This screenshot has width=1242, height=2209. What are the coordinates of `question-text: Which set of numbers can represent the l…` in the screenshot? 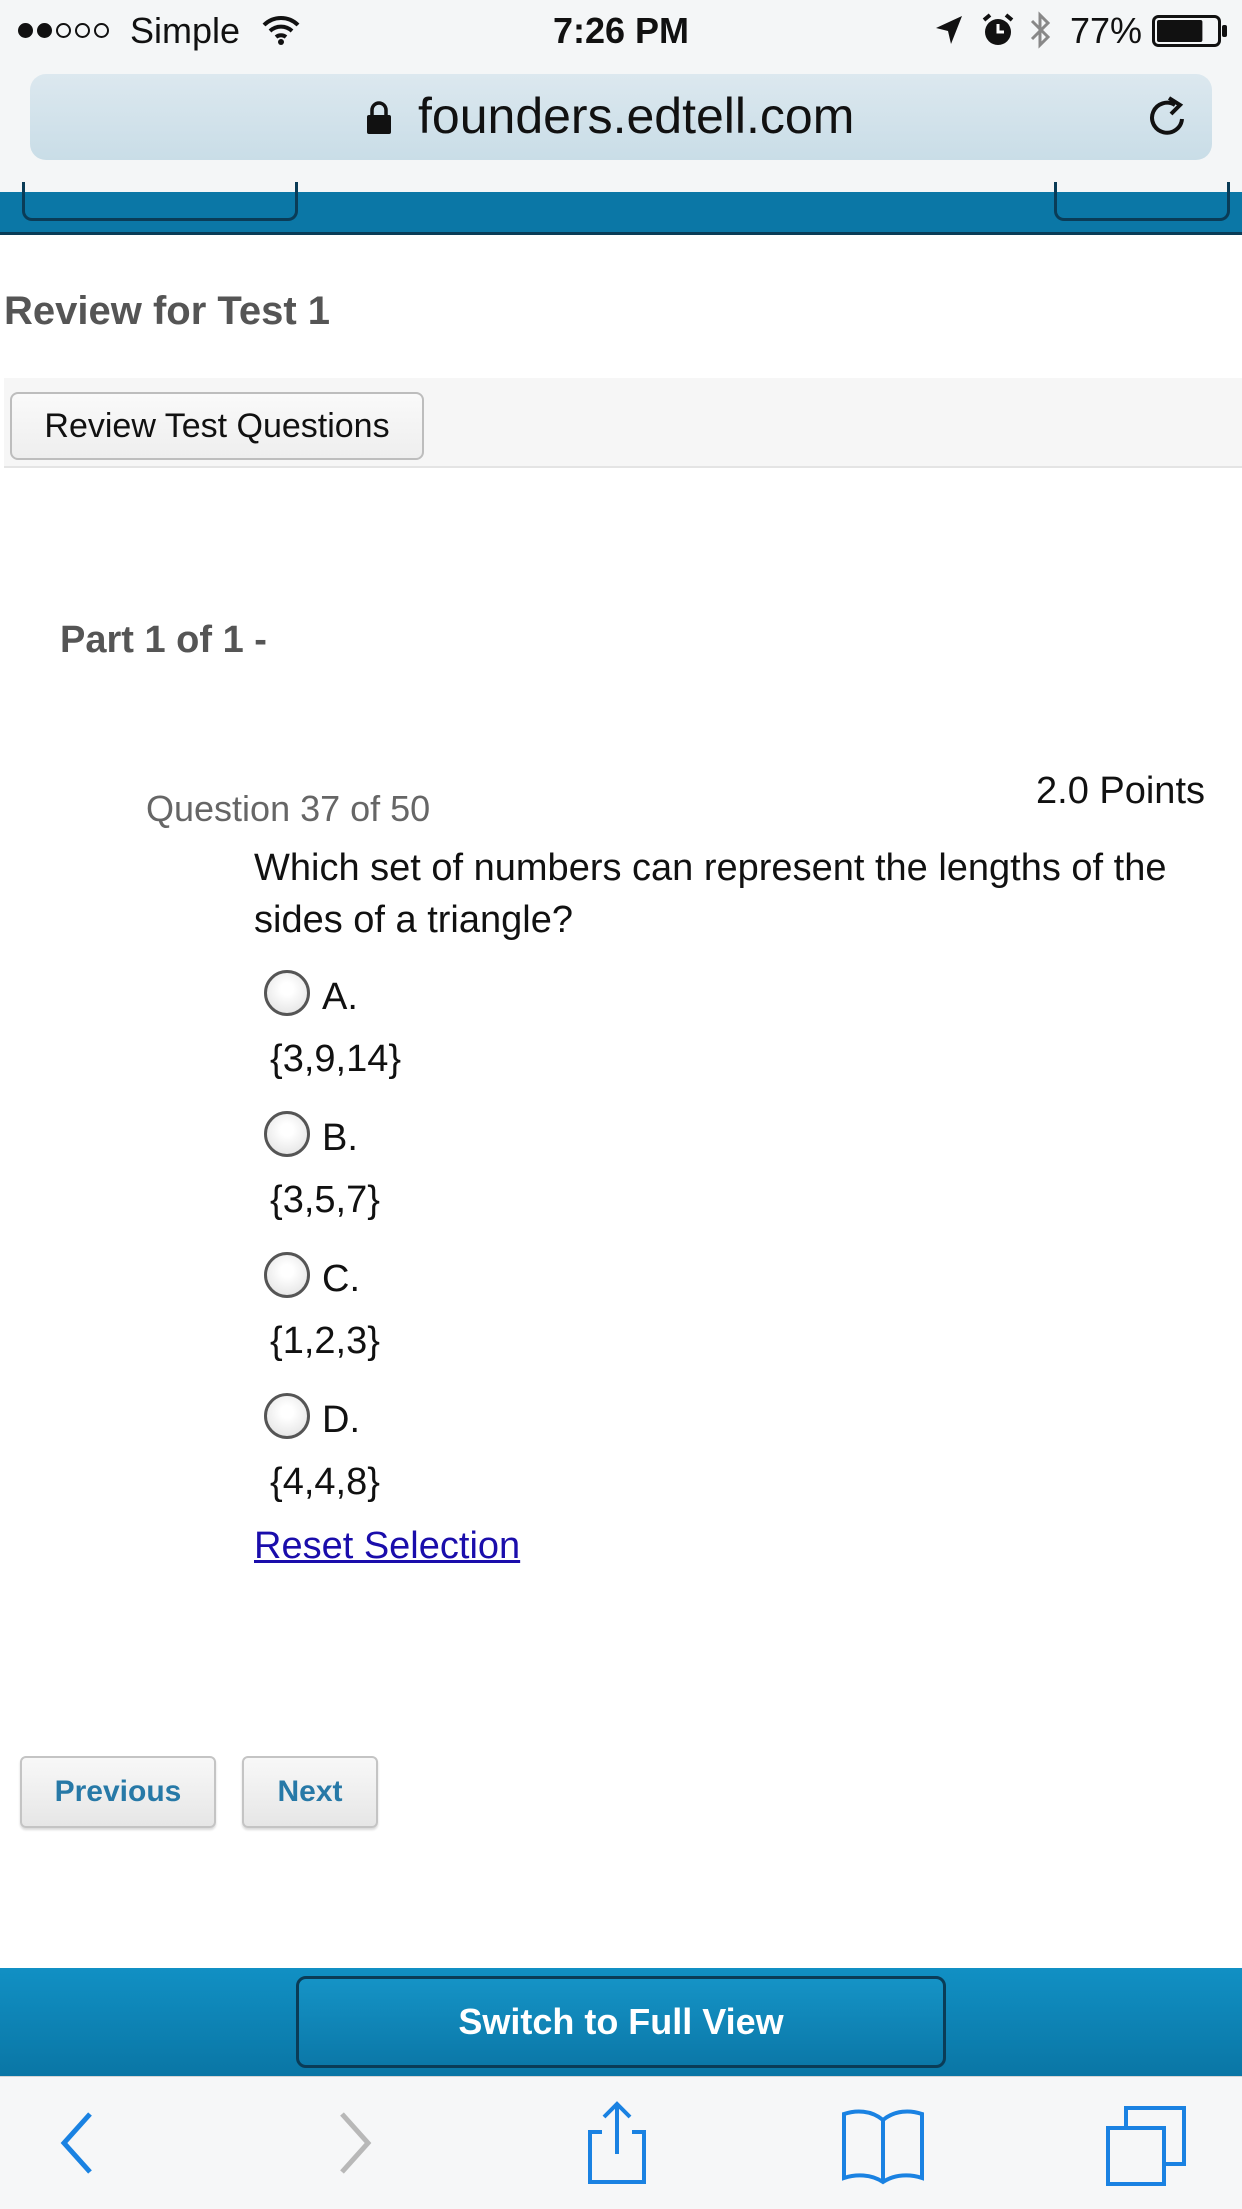 It's located at (710, 894).